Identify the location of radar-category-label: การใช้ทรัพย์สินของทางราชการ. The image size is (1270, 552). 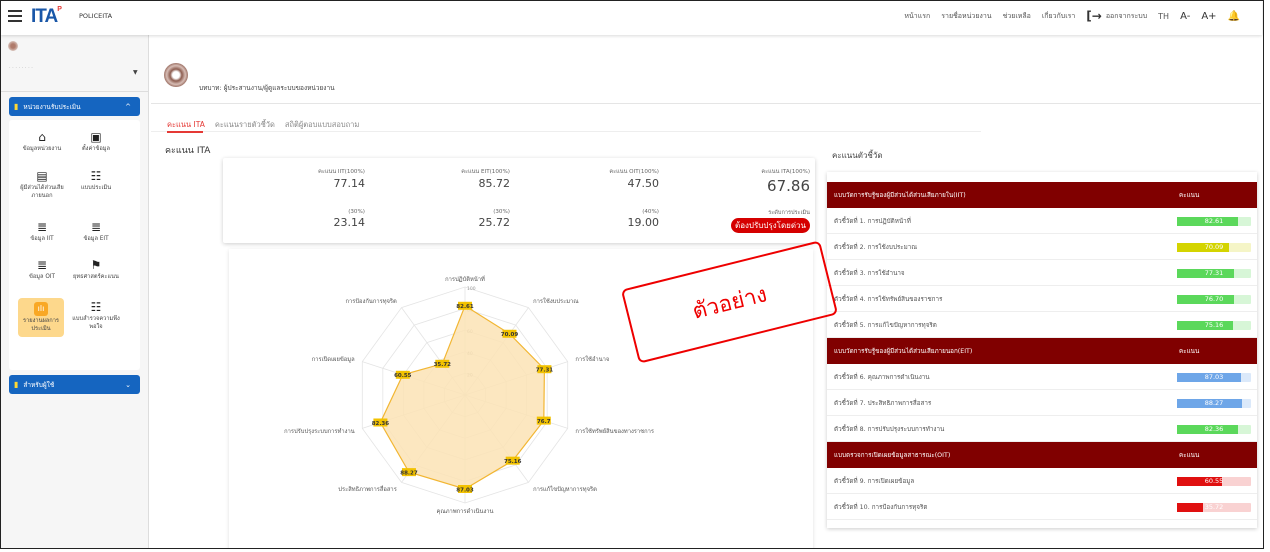
(614, 431).